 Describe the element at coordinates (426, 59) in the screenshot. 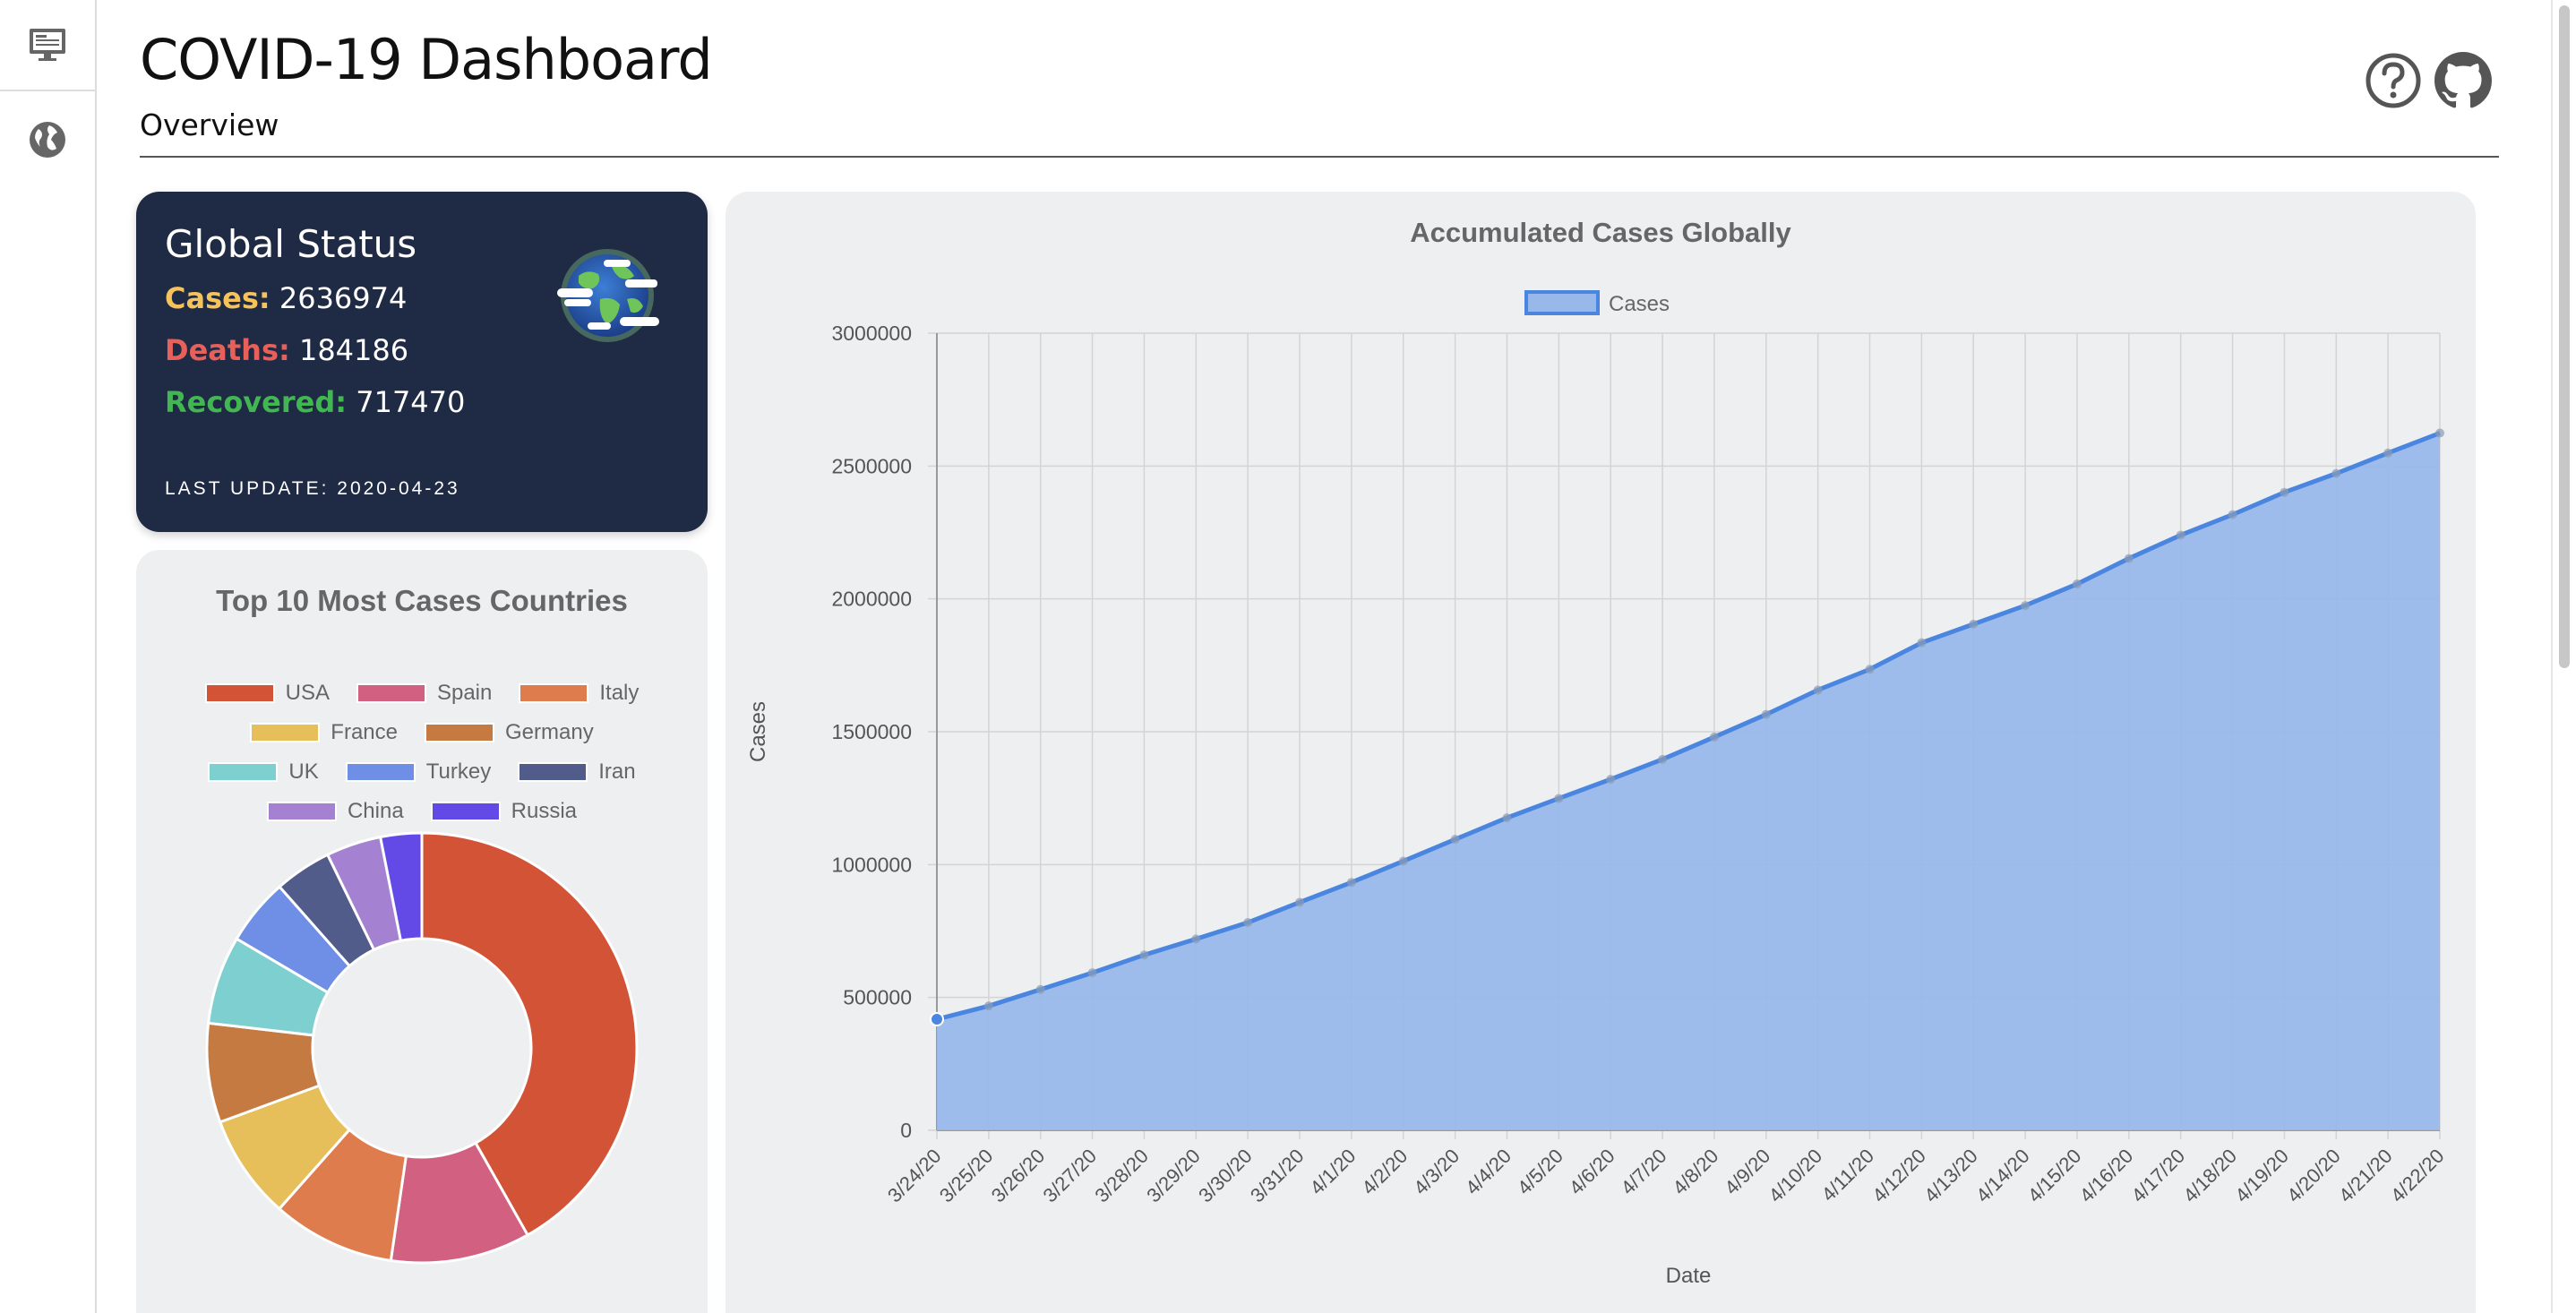

I see `page-title: COVID-19 Dashboard` at that location.